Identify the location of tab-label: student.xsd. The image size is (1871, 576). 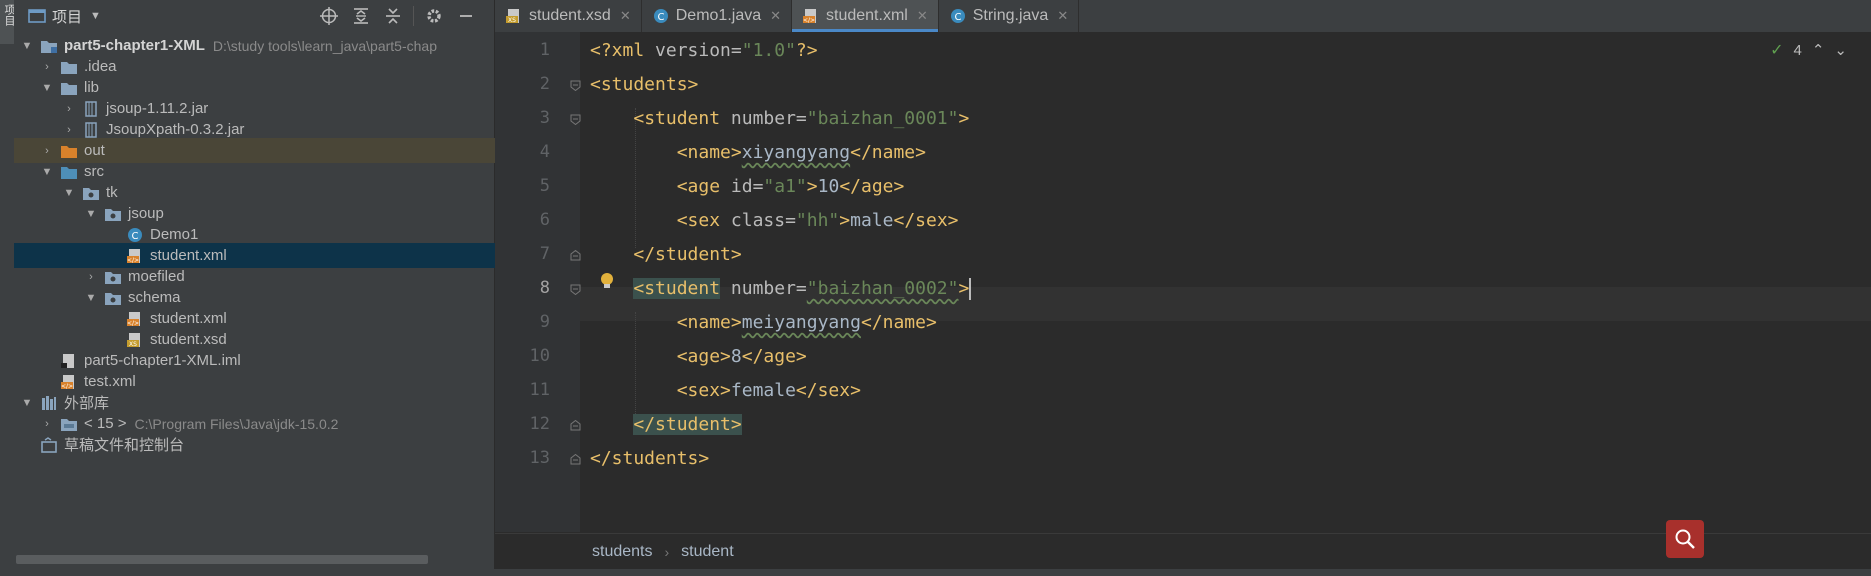
(570, 15).